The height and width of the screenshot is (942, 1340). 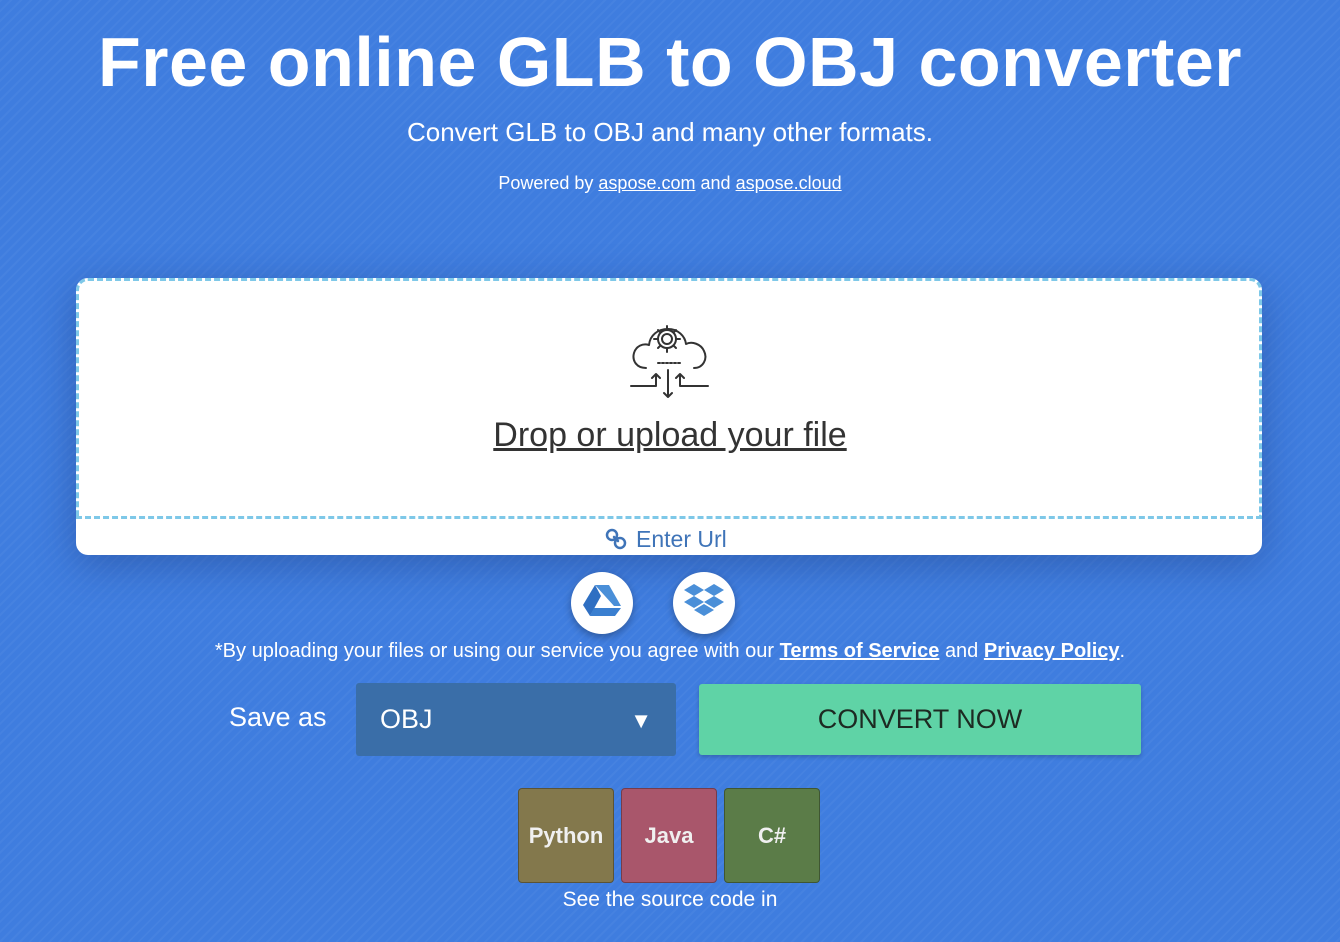 I want to click on python-source-button: Python, so click(x=566, y=835).